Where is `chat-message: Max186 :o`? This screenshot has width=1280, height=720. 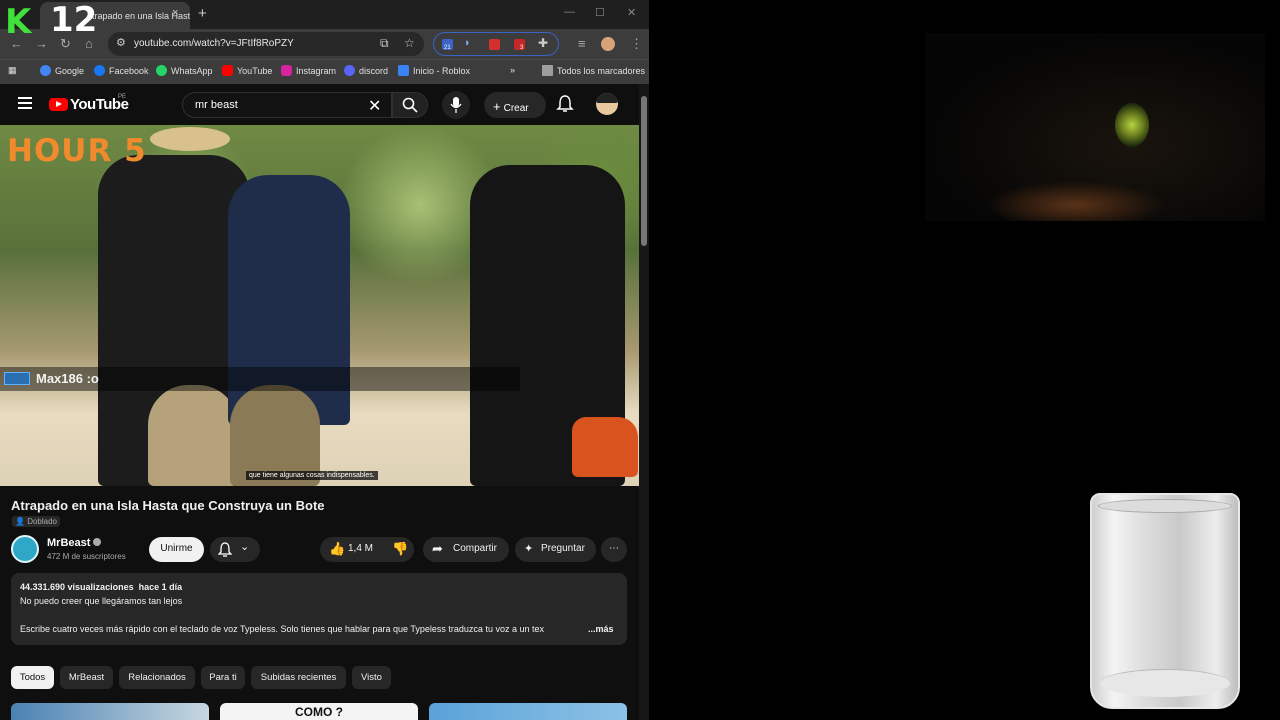
chat-message: Max186 :o is located at coordinates (67, 378).